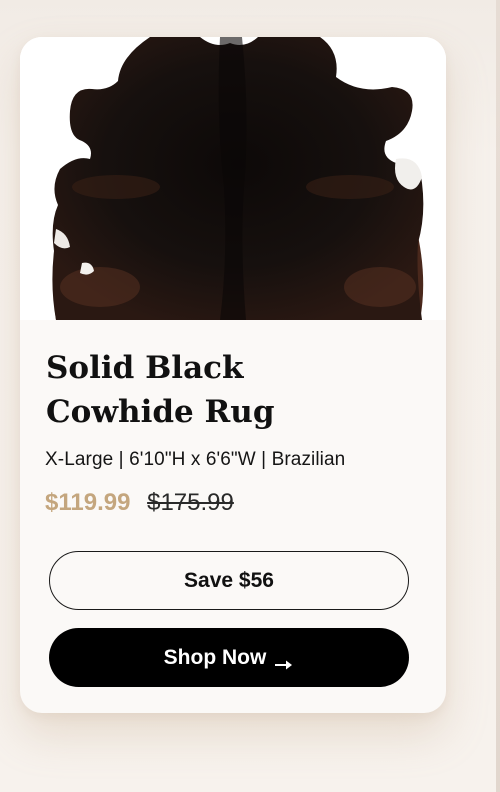  I want to click on arrow-right-icon, so click(284, 661).